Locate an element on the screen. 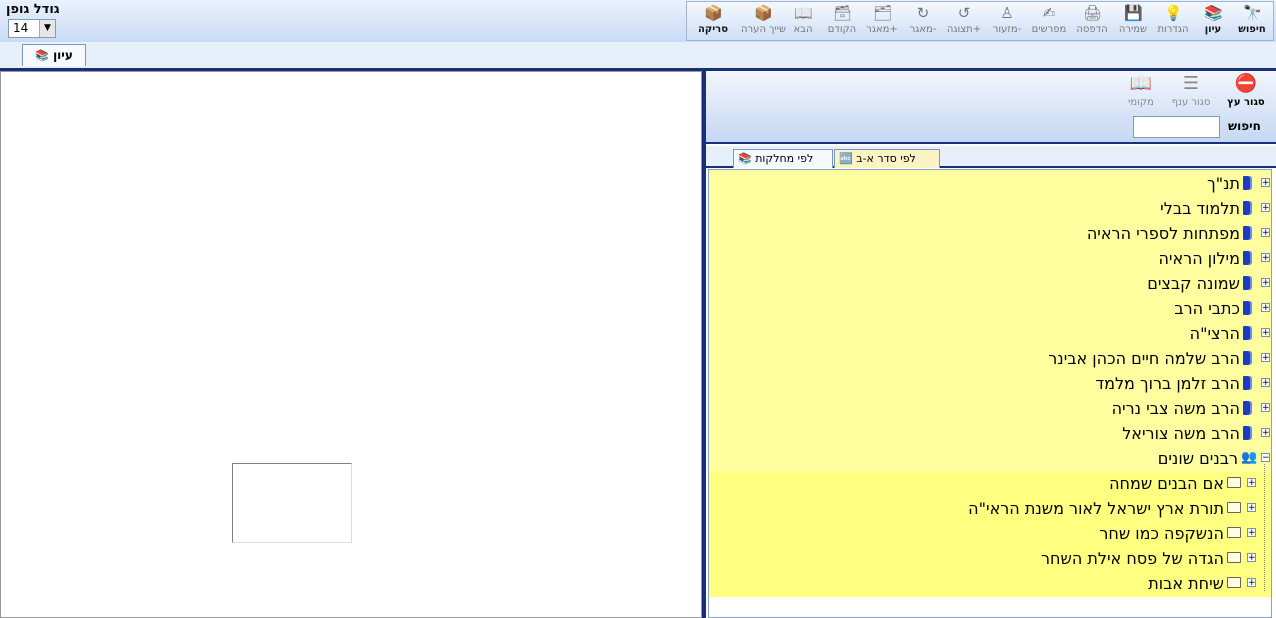  toolbar-button-4: 🖨 הדפסה is located at coordinates (1092, 22).